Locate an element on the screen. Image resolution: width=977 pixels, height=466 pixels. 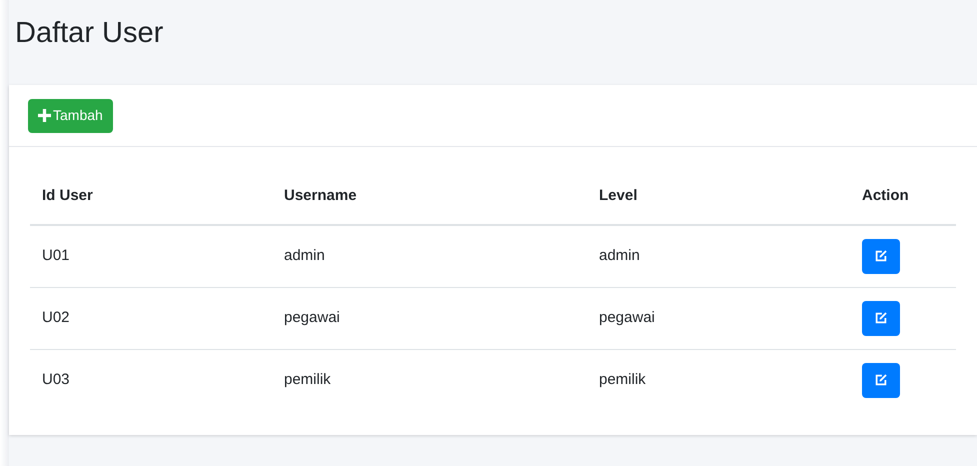
page-title: Daftar User is located at coordinates (89, 33).